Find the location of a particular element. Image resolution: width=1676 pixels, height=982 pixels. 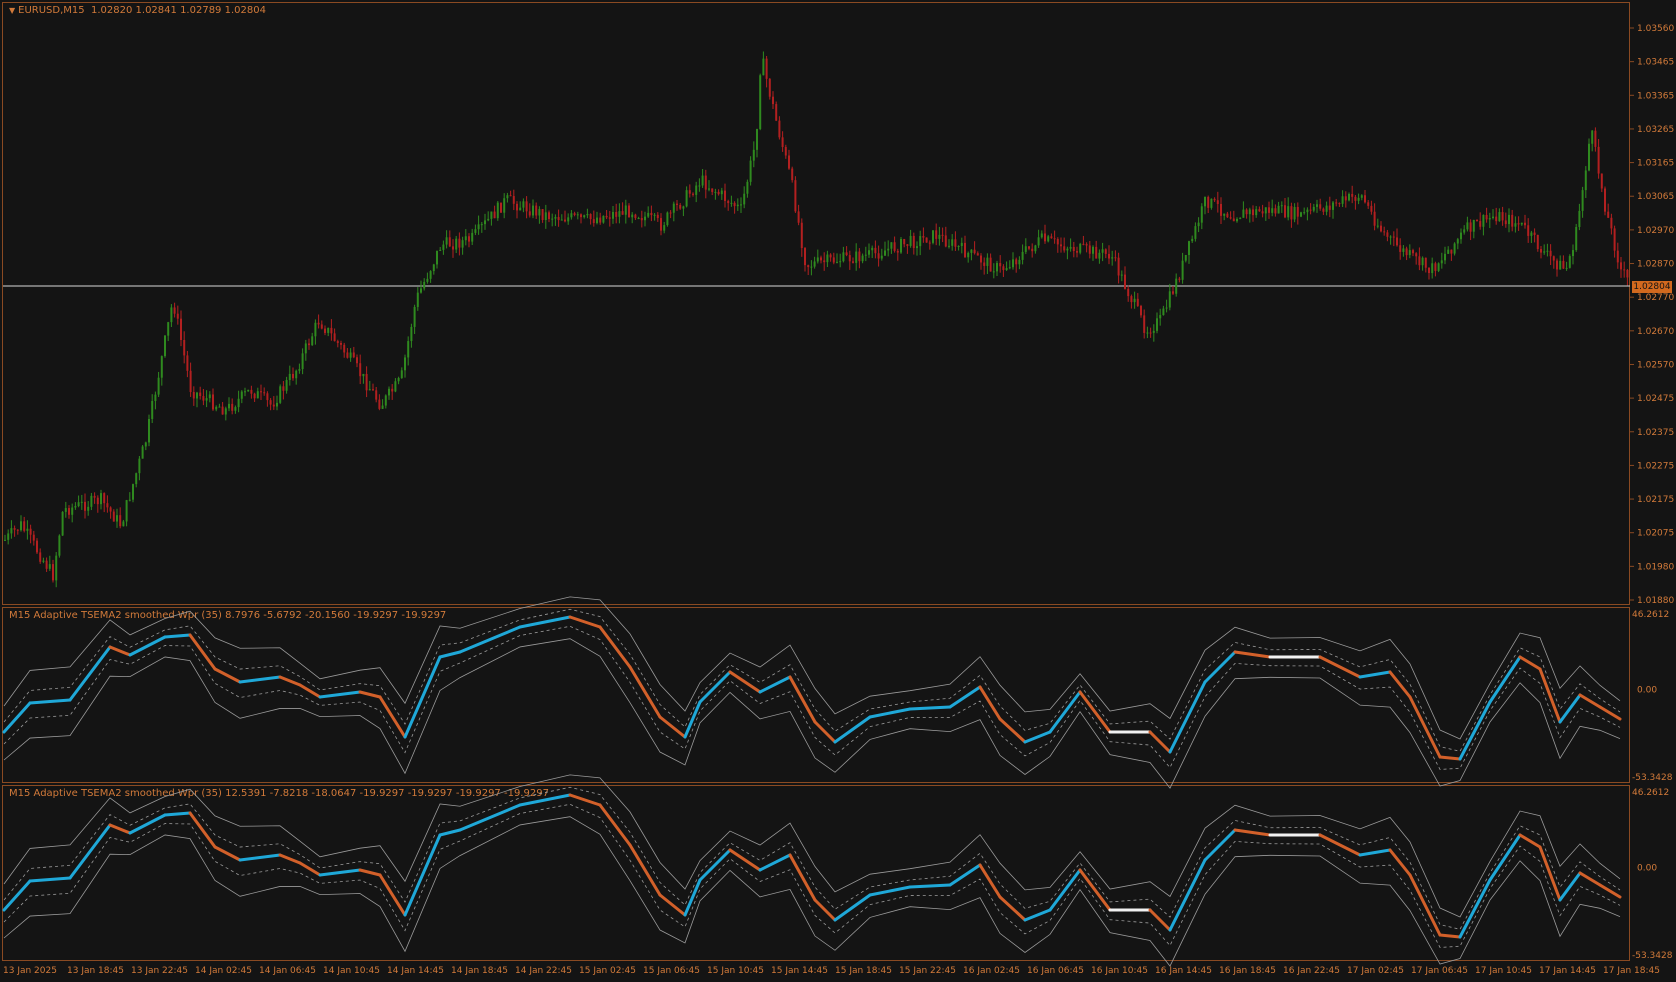

indicator-2-axis-bottom-label: -53.3428 is located at coordinates (1652, 956).